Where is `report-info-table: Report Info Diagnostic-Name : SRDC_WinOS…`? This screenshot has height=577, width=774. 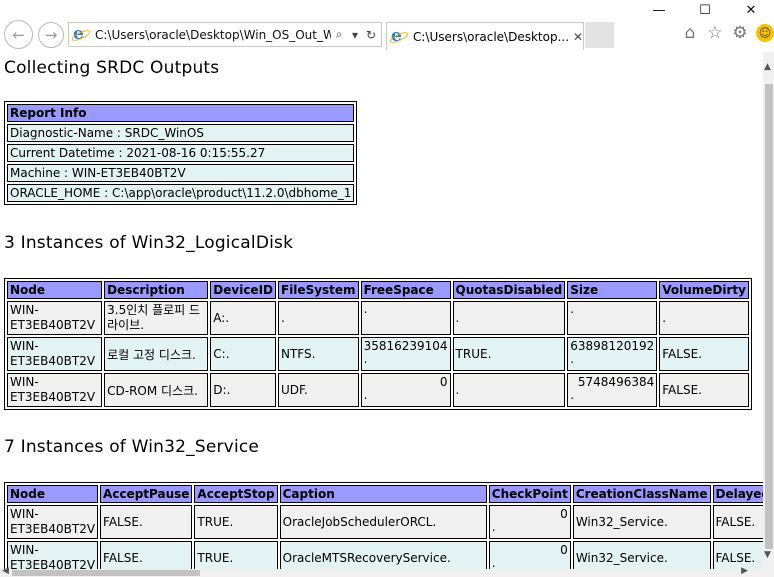
report-info-table: Report Info Diagnostic-Name : SRDC_WinOS… is located at coordinates (181, 153).